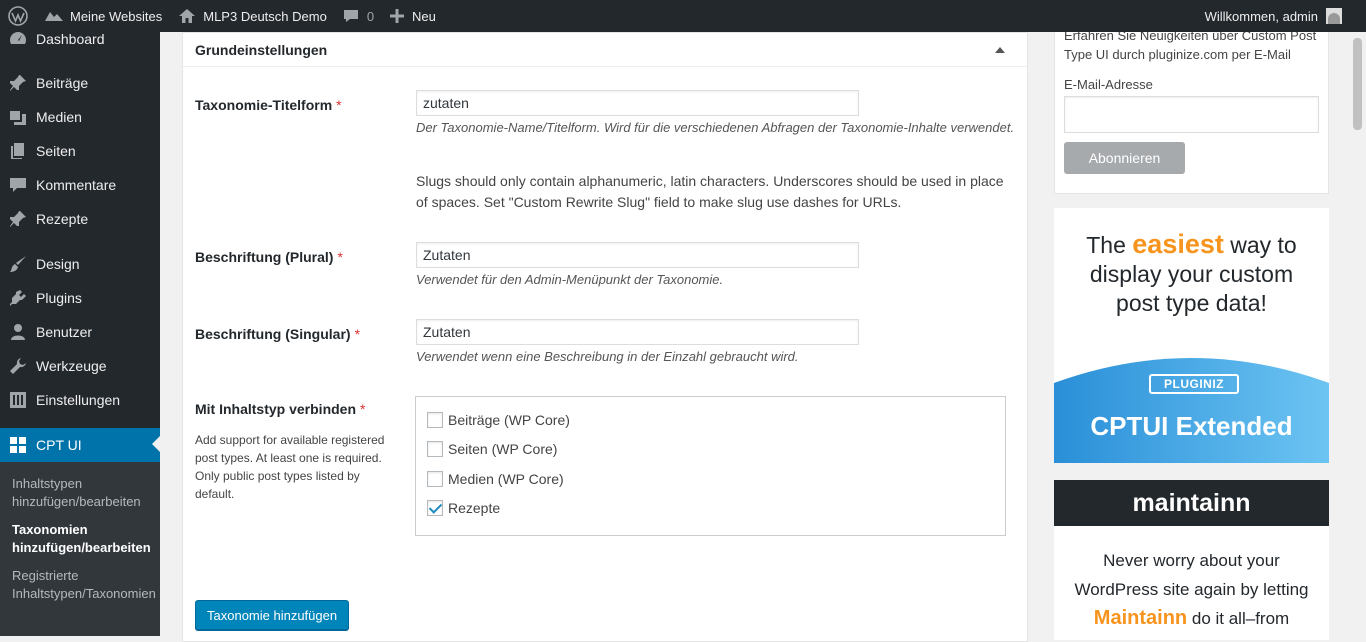 The width and height of the screenshot is (1366, 642). I want to click on panel-header: Grundeinstellungen, so click(605, 50).